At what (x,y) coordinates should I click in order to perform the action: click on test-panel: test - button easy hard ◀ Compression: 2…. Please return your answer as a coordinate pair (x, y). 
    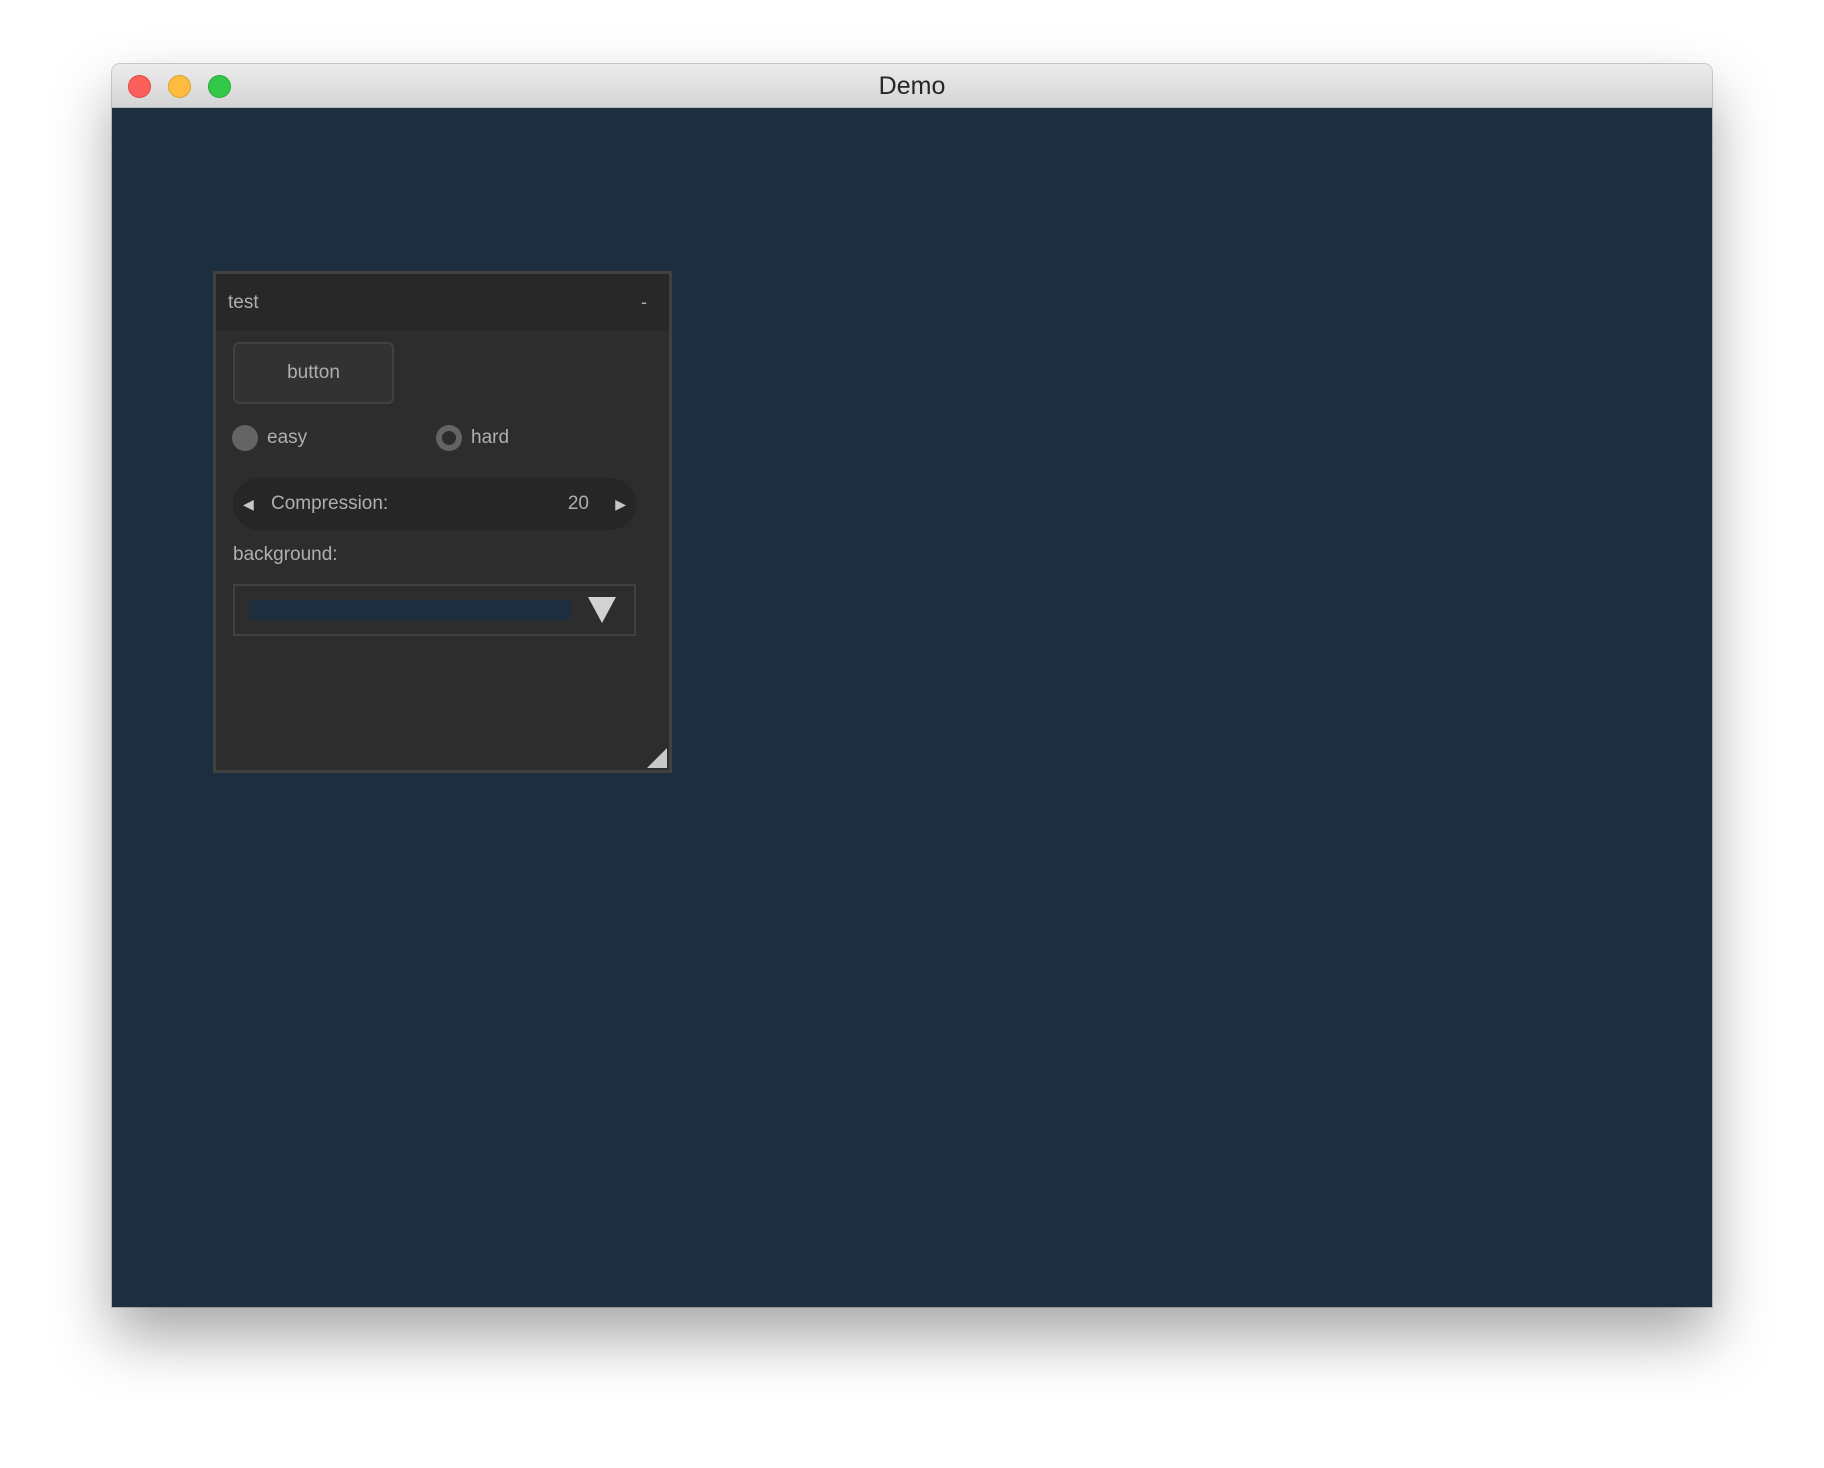
    Looking at the image, I should click on (442, 522).